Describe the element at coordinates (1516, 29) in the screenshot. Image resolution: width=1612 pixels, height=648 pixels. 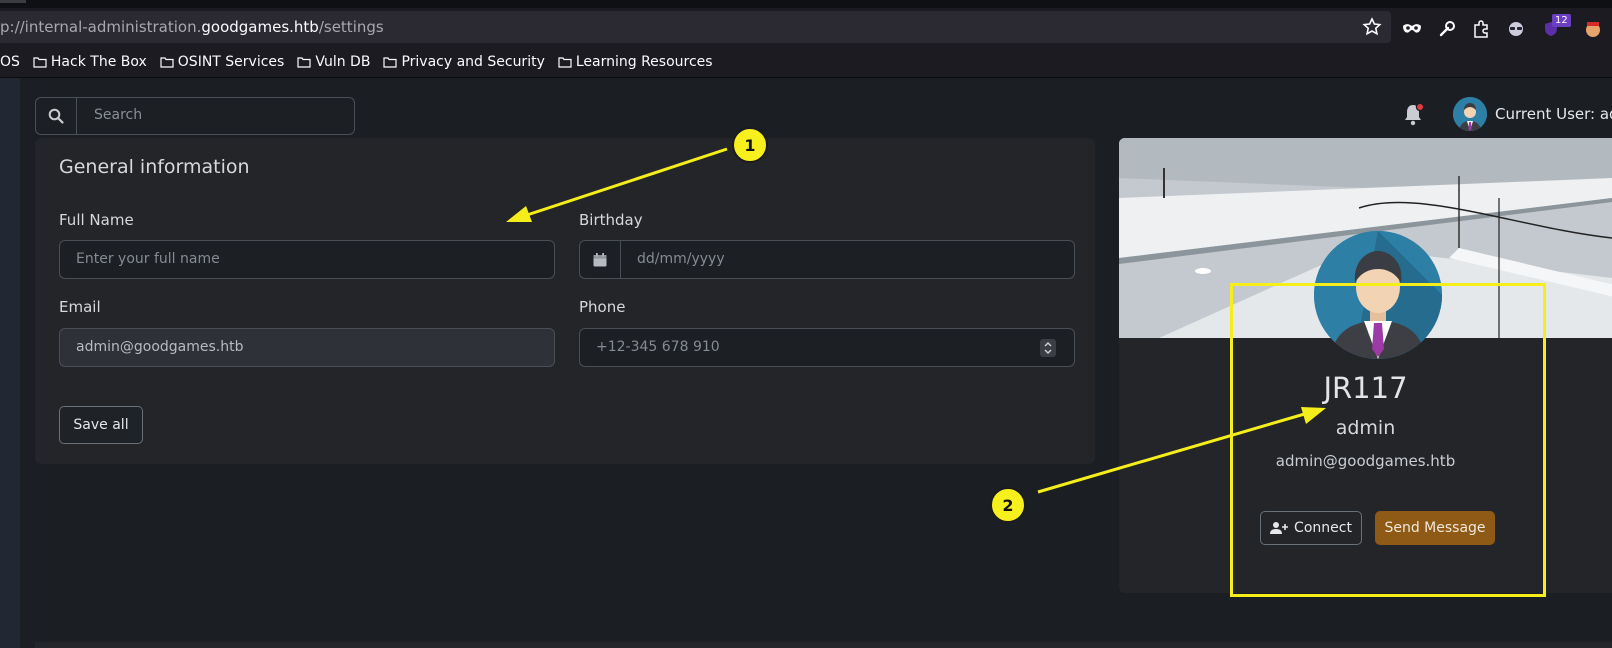
I see `spy-extension-icon` at that location.